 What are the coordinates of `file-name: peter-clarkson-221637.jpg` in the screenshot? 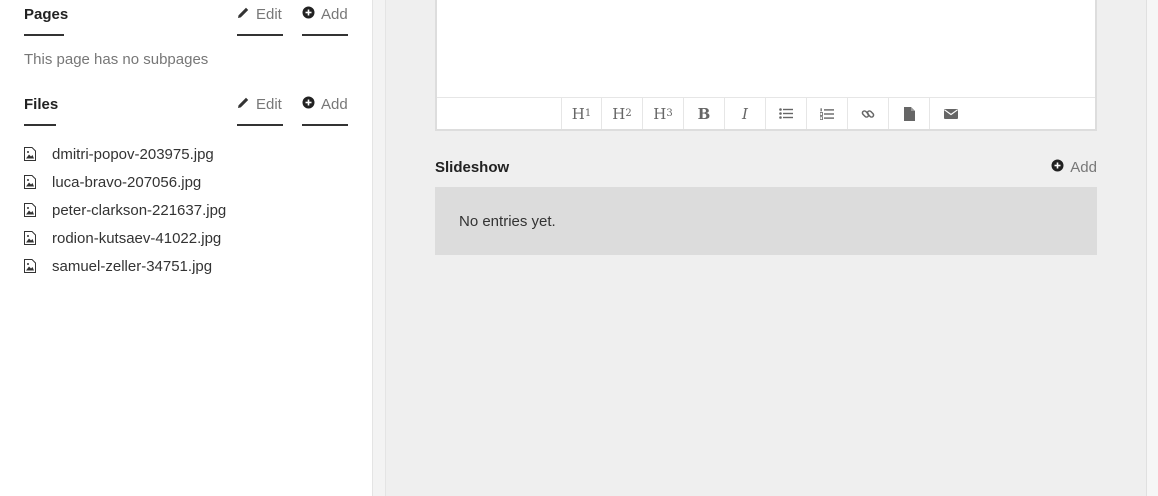 It's located at (139, 210).